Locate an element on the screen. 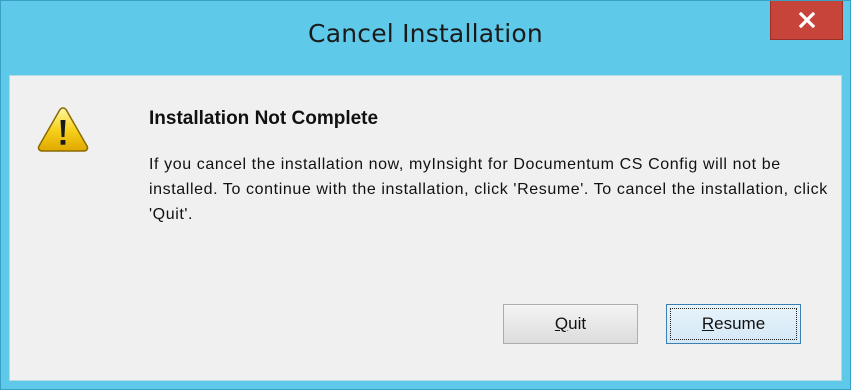 This screenshot has width=851, height=390. resume-button-mnemonic: R is located at coordinates (708, 323).